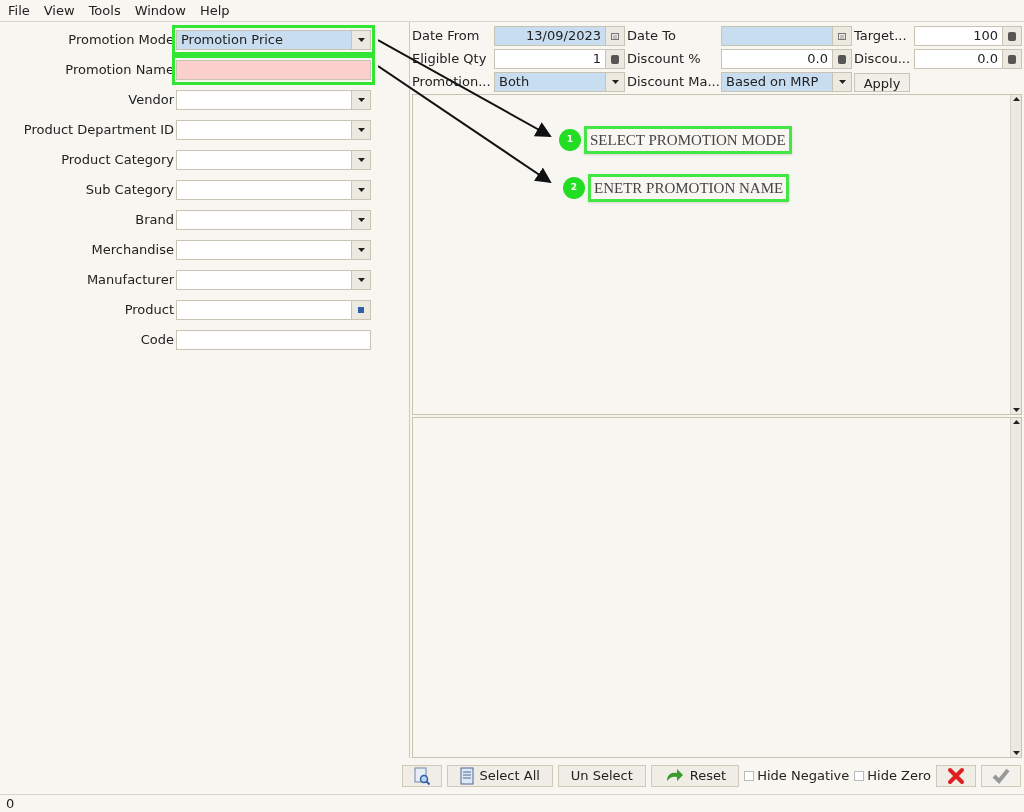  What do you see at coordinates (10, 803) in the screenshot?
I see `status-text: 0` at bounding box center [10, 803].